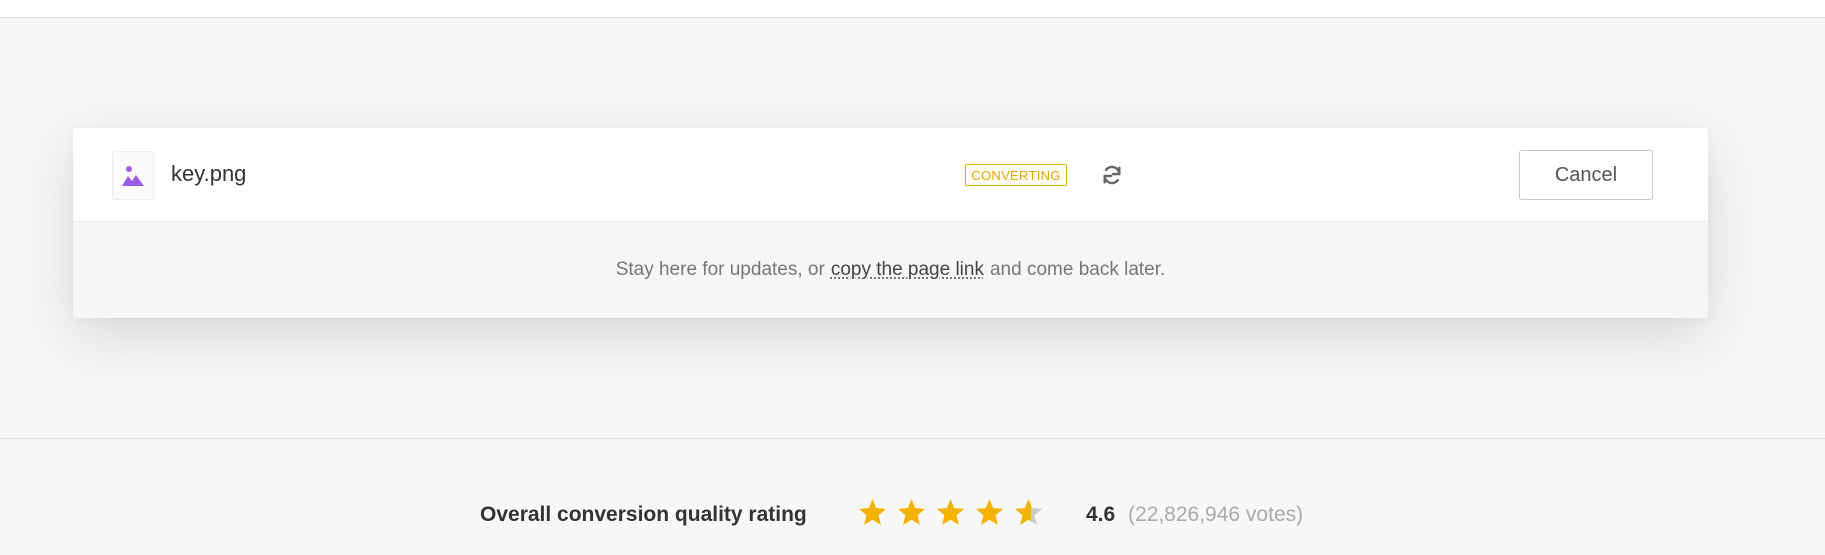  Describe the element at coordinates (1586, 175) in the screenshot. I see `cancel-button: Cancel` at that location.